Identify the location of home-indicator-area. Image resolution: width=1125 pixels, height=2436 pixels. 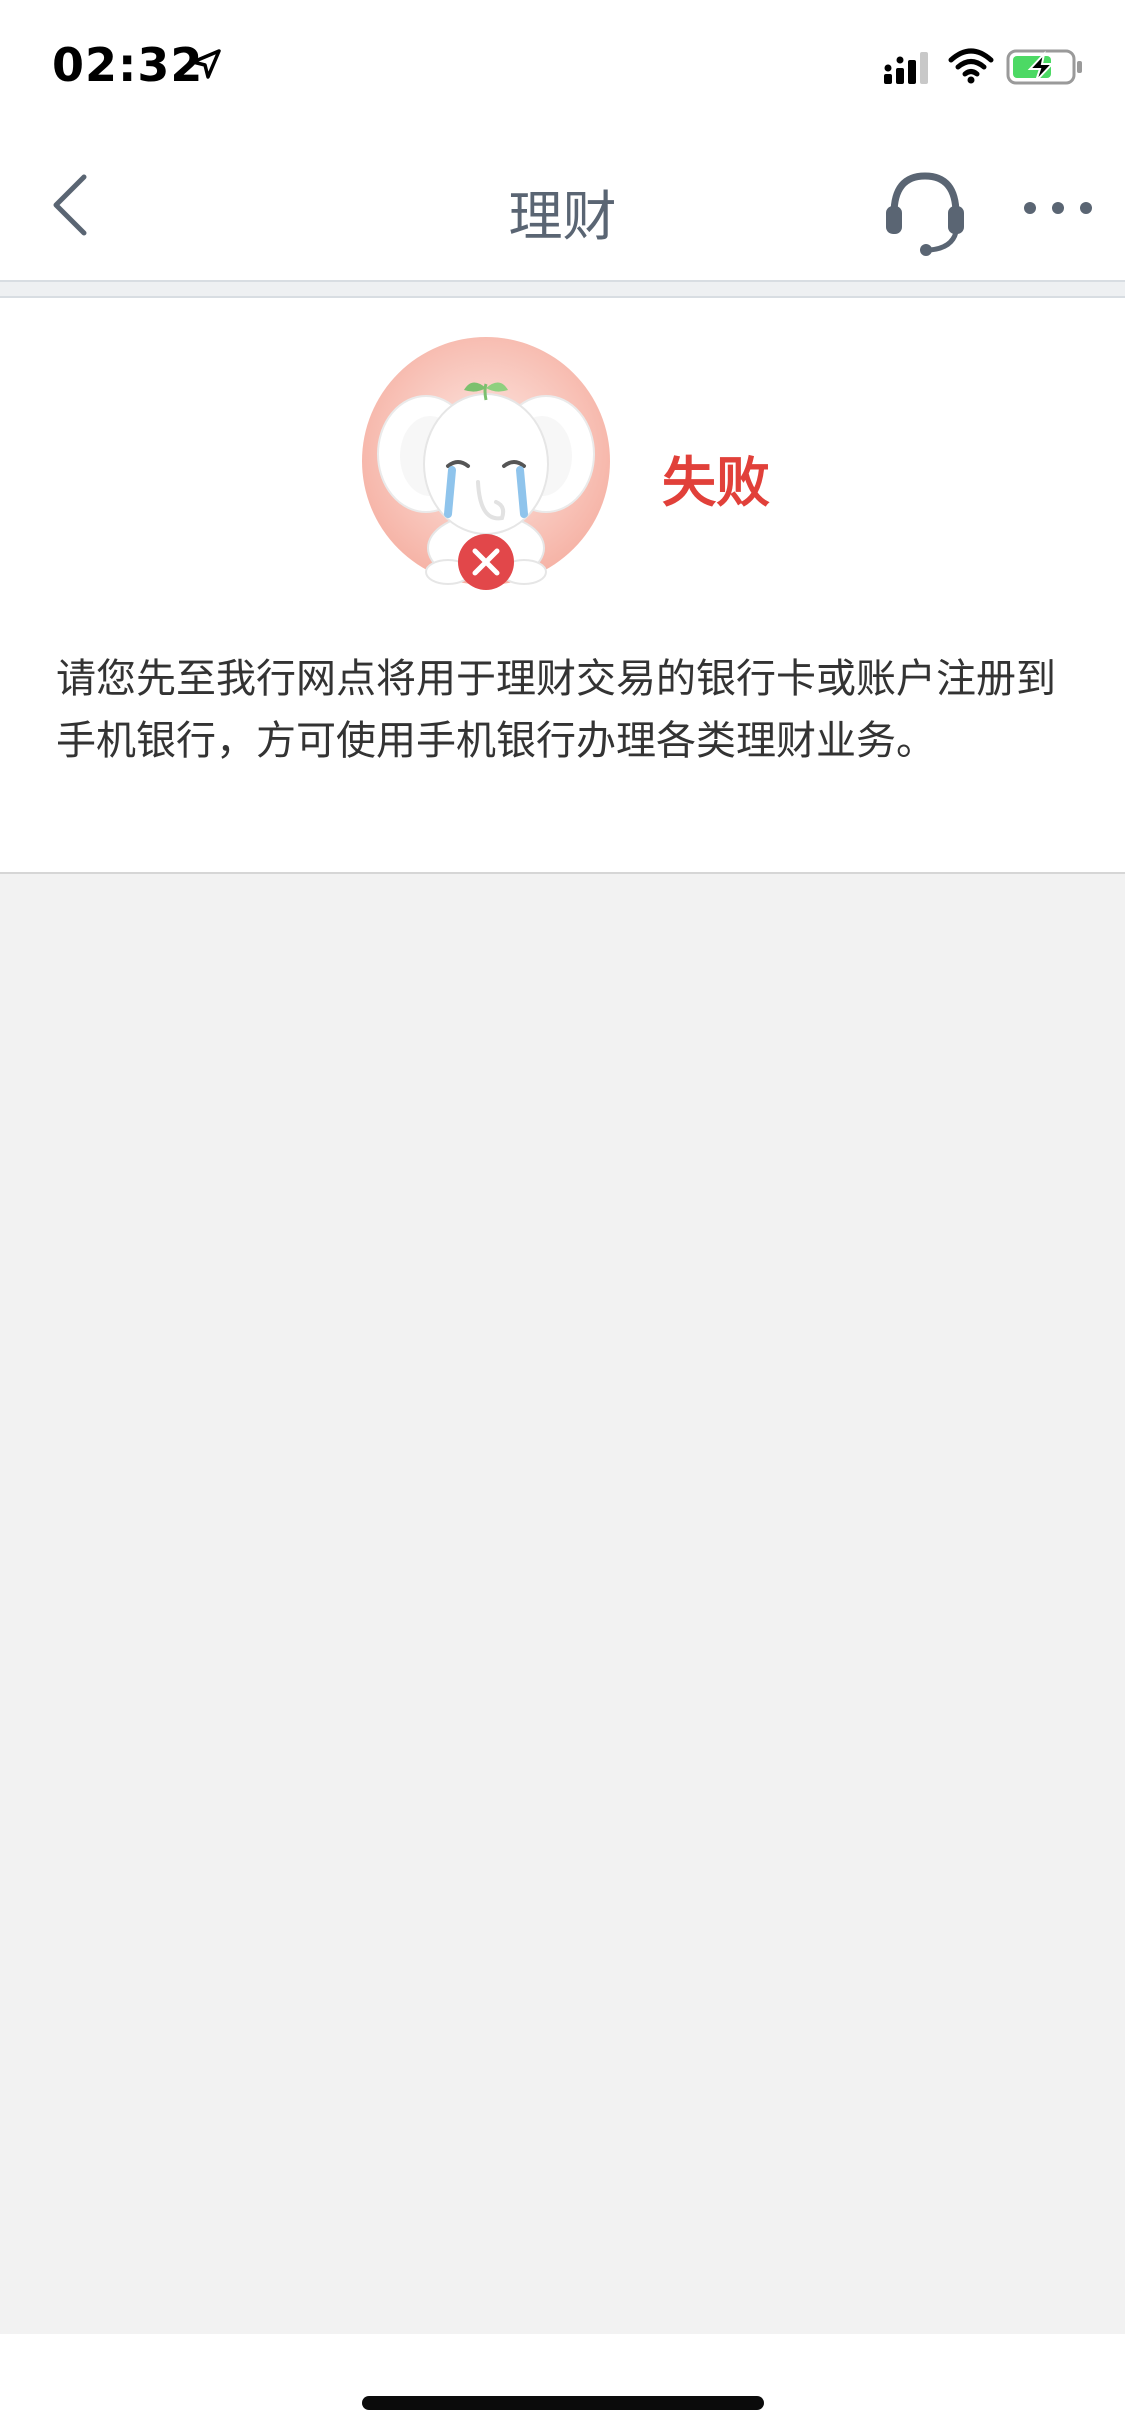
(562, 2385).